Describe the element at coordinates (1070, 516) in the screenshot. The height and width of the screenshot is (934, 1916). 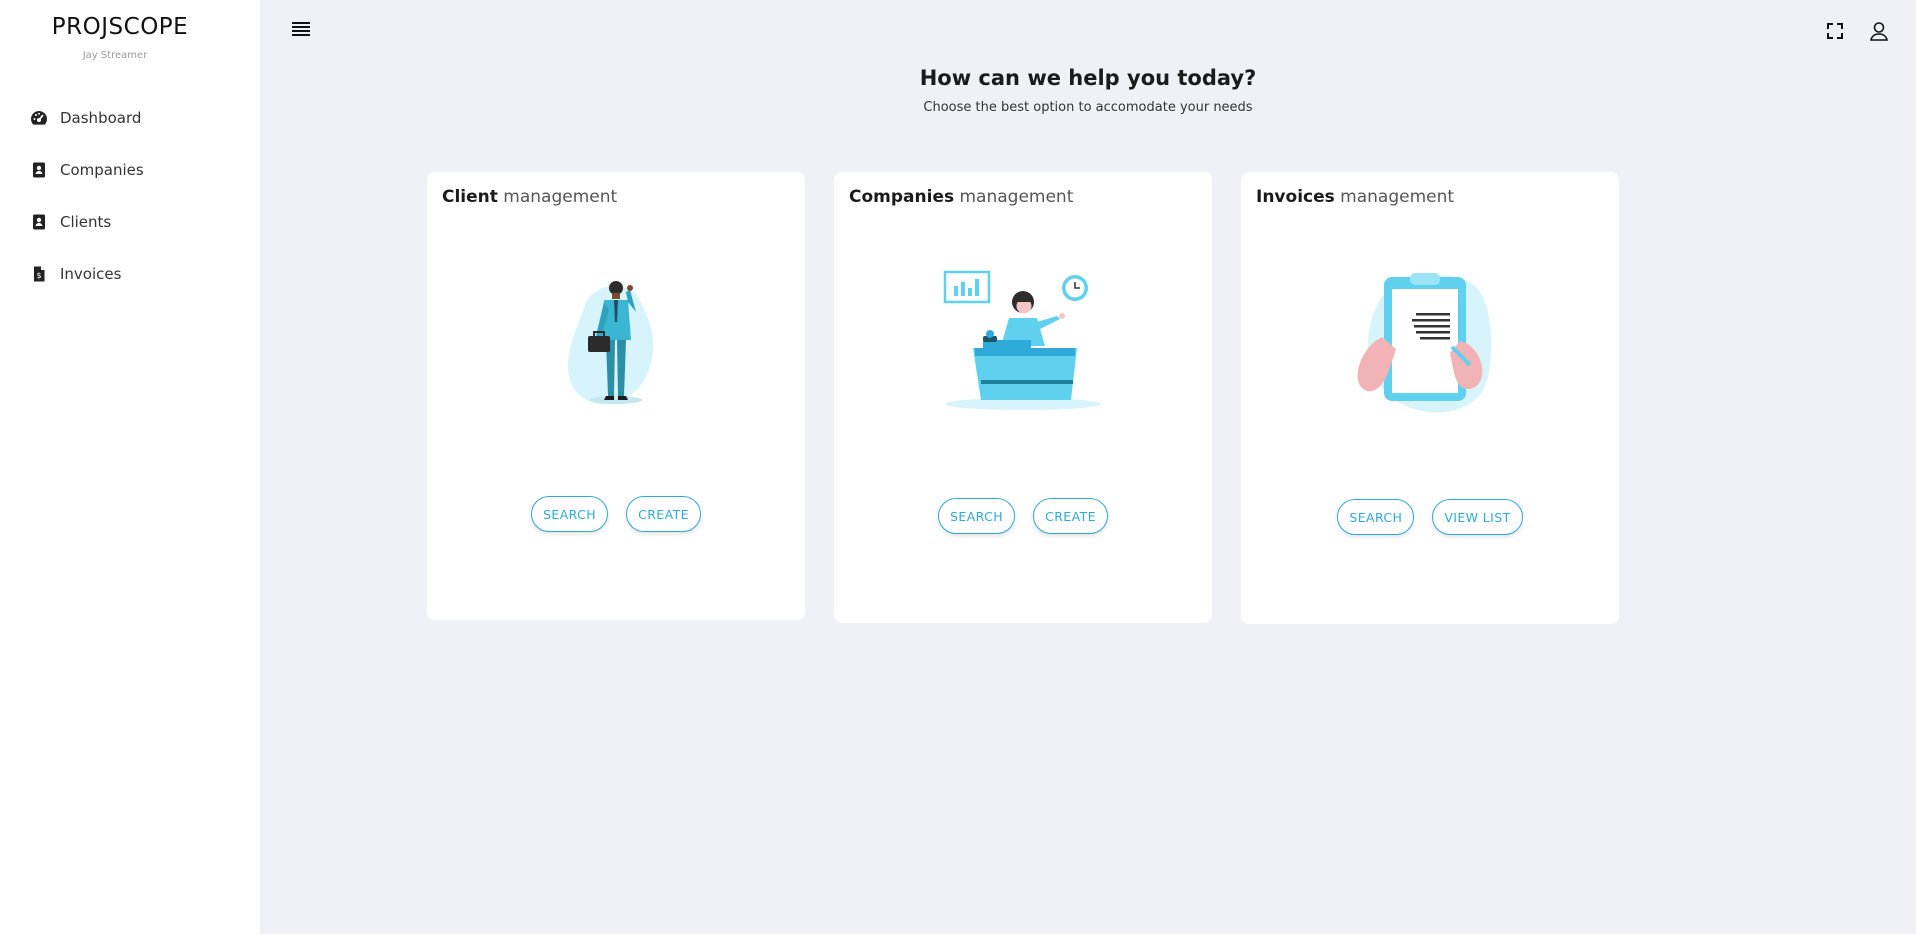
I see `create-company-button: CREATE` at that location.